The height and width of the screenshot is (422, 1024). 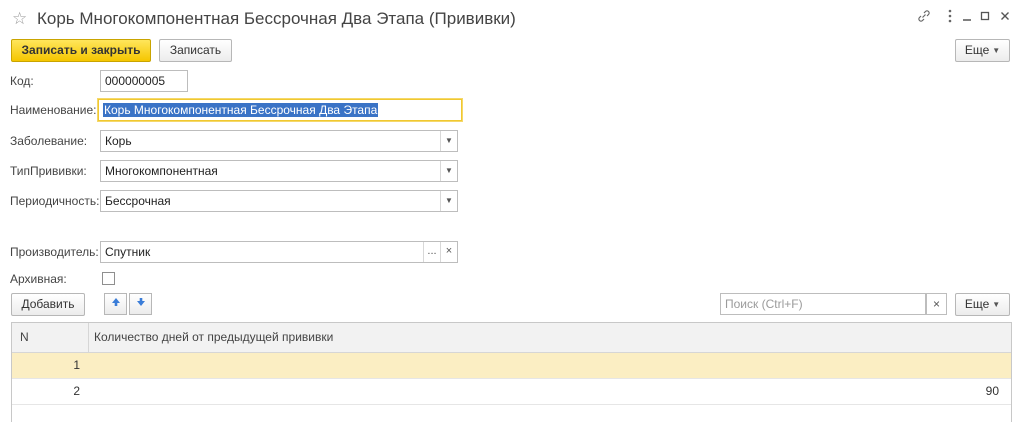 I want to click on period-label: Периодичность:, so click(x=55, y=201).